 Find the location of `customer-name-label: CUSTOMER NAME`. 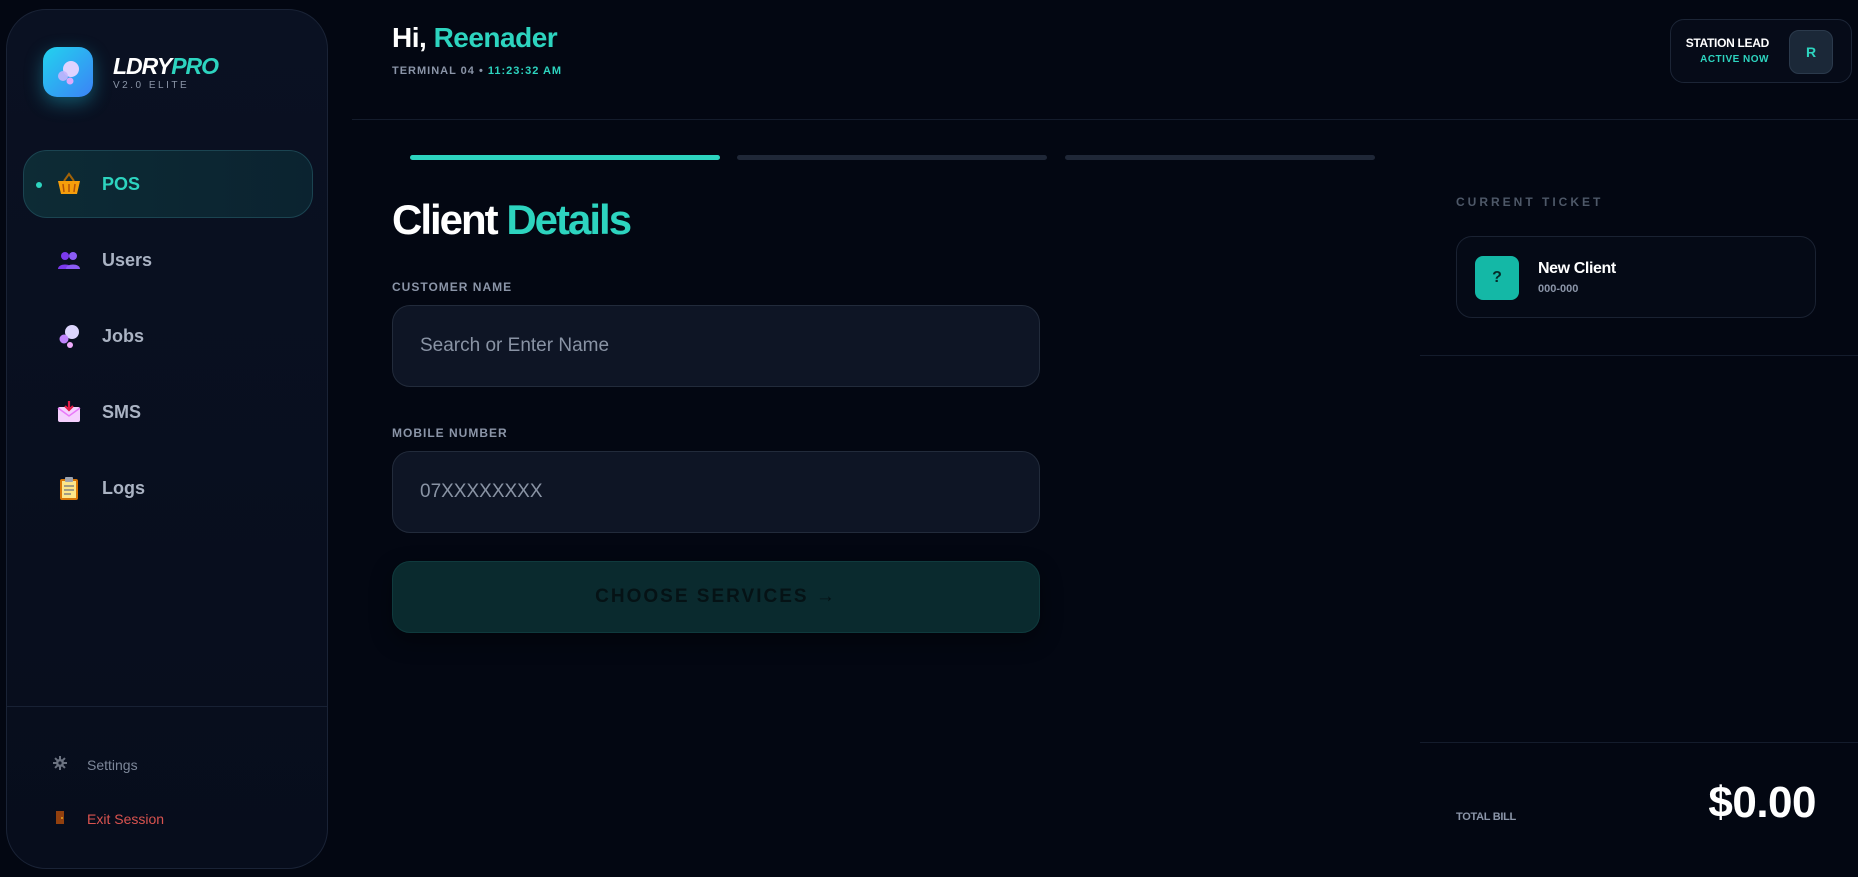

customer-name-label: CUSTOMER NAME is located at coordinates (452, 287).